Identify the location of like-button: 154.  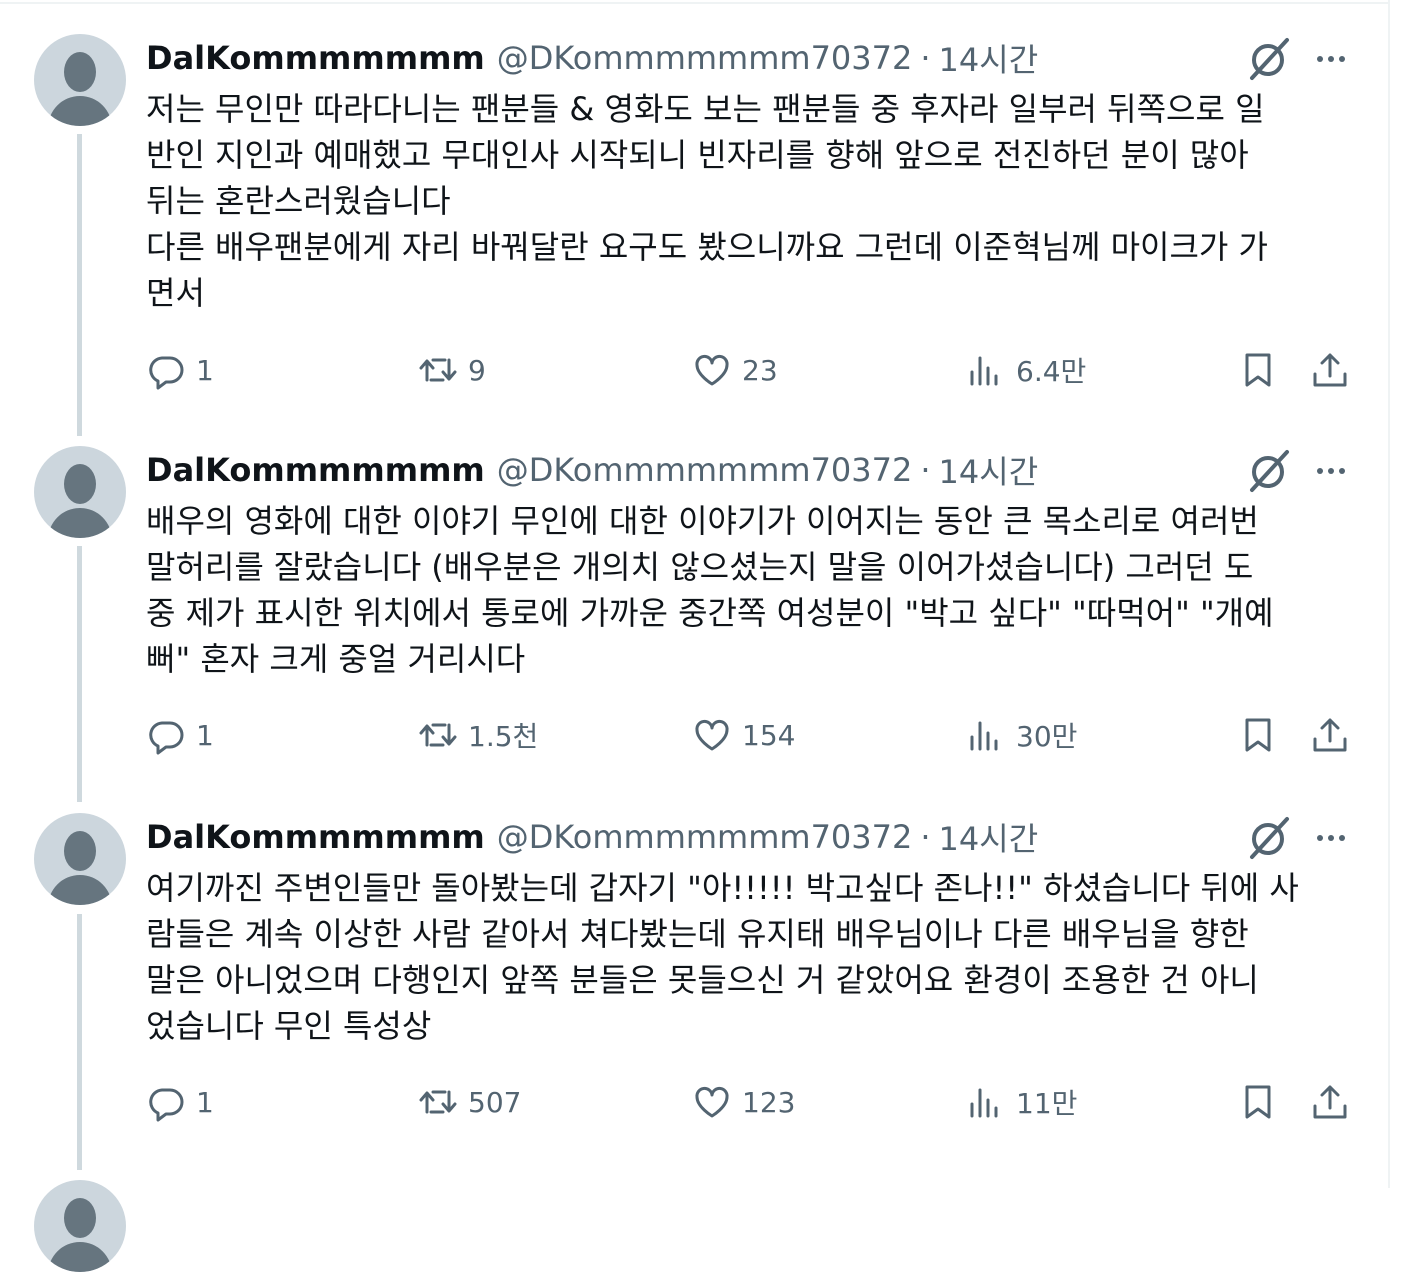
(743, 735).